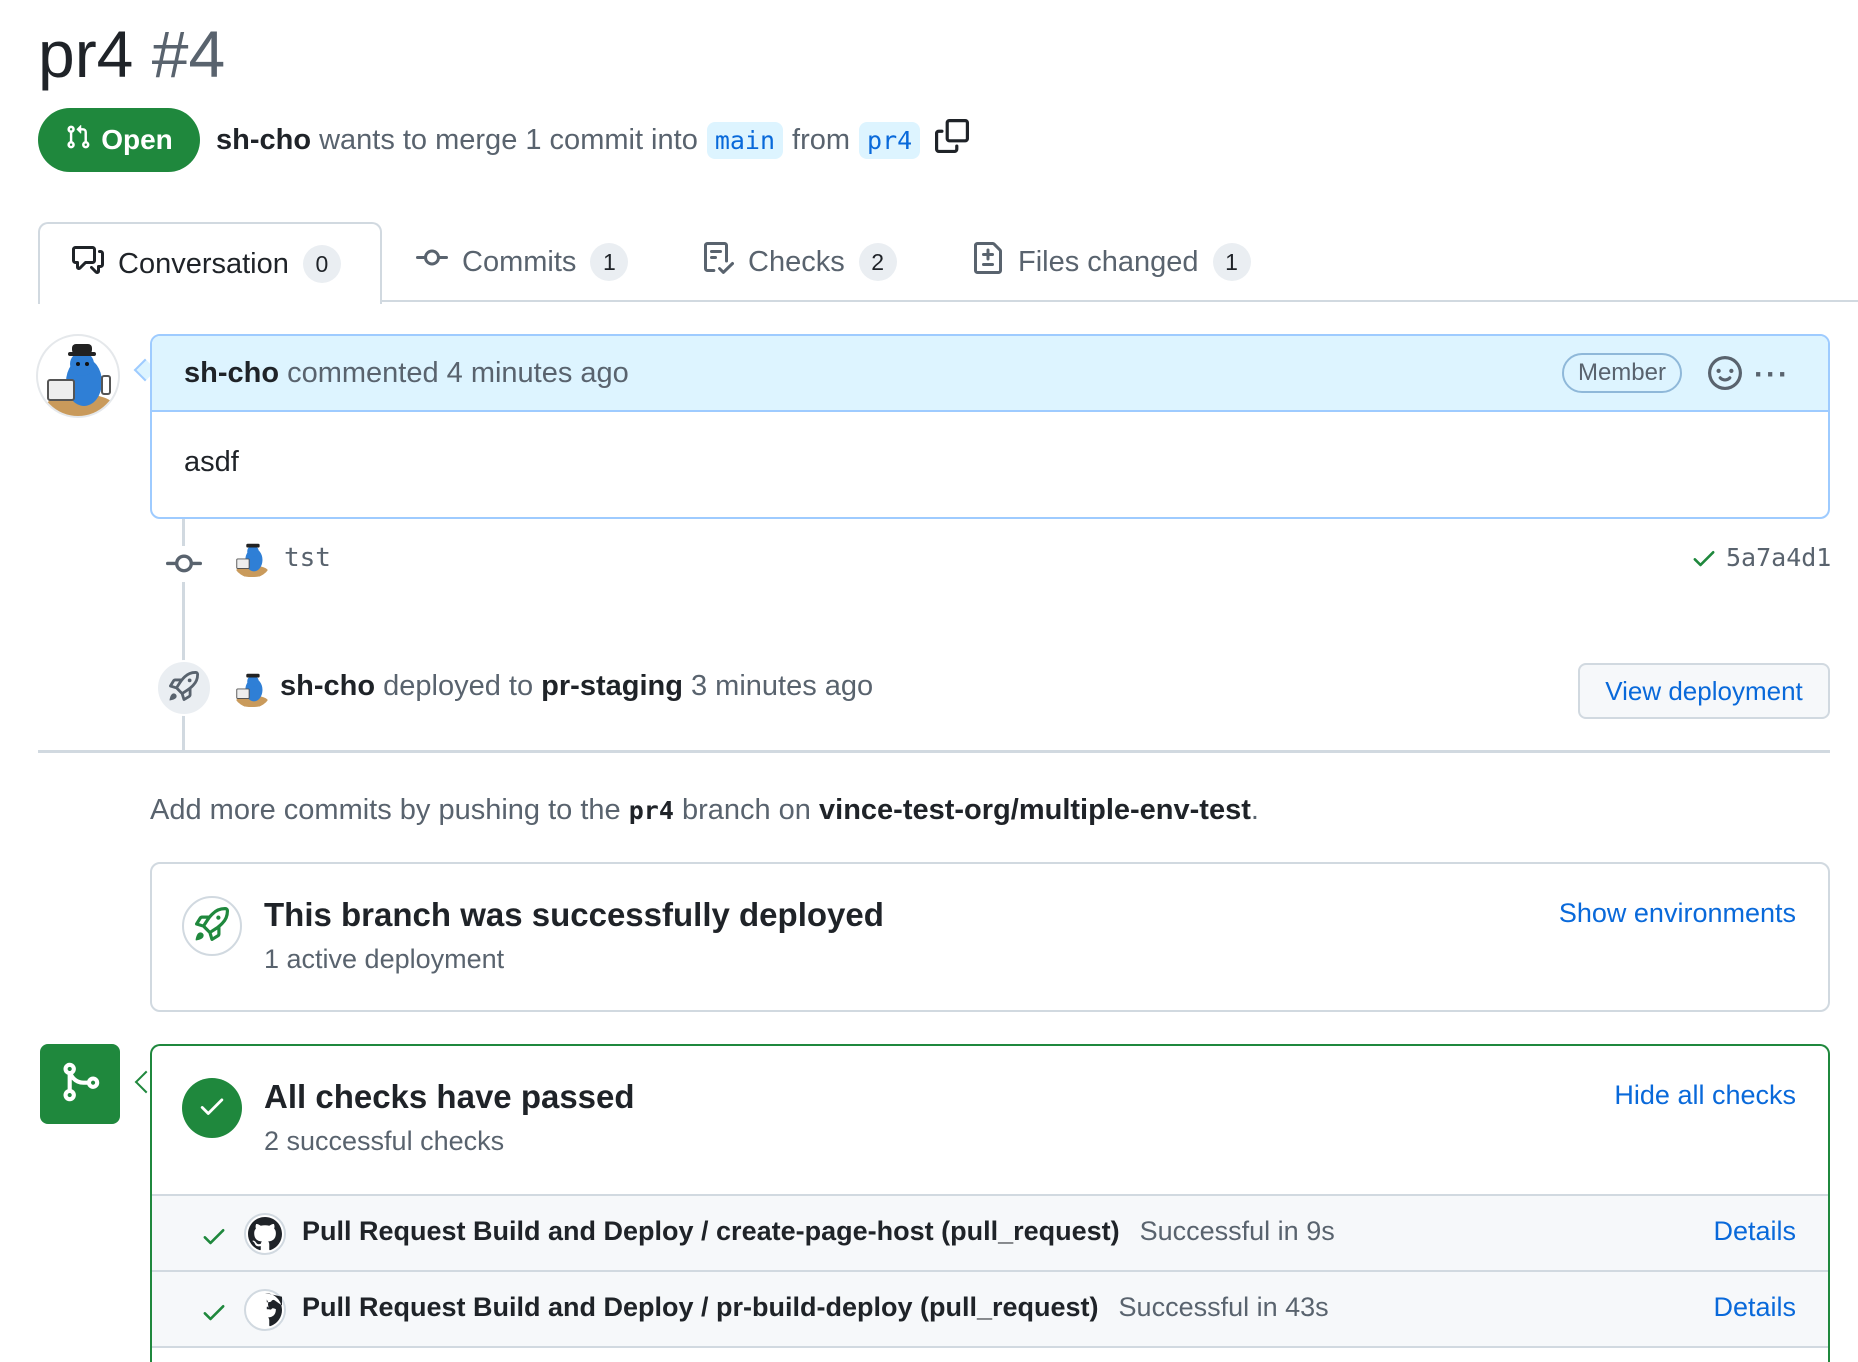 Image resolution: width=1858 pixels, height=1362 pixels. What do you see at coordinates (746, 810) in the screenshot?
I see `push-note-middle: branch on` at bounding box center [746, 810].